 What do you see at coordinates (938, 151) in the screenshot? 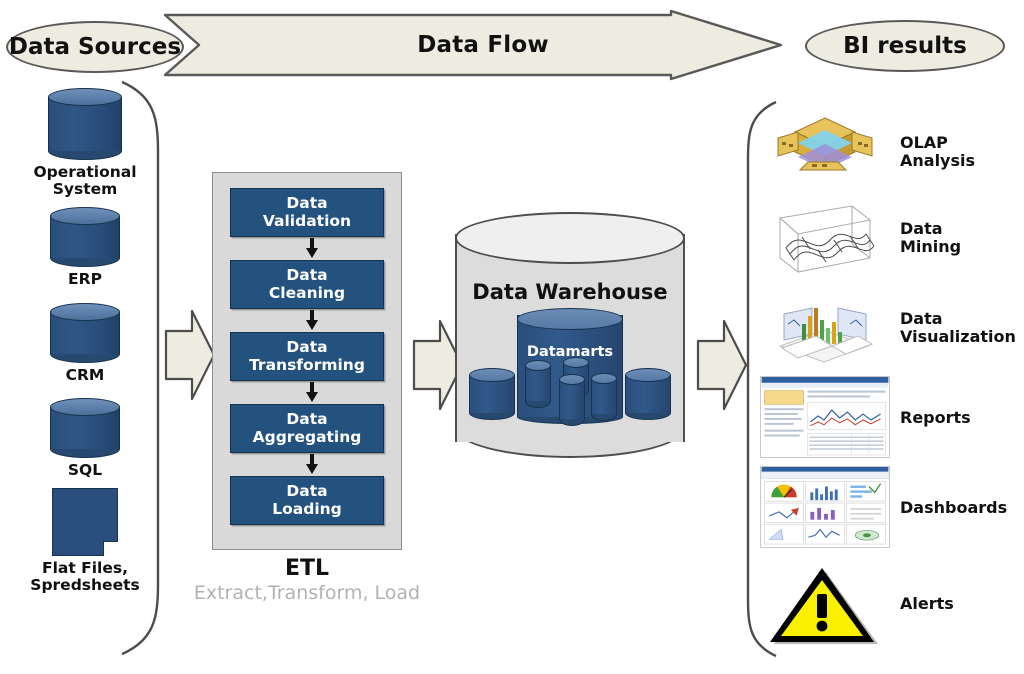
I see `bi-label: OLAP Analysis` at bounding box center [938, 151].